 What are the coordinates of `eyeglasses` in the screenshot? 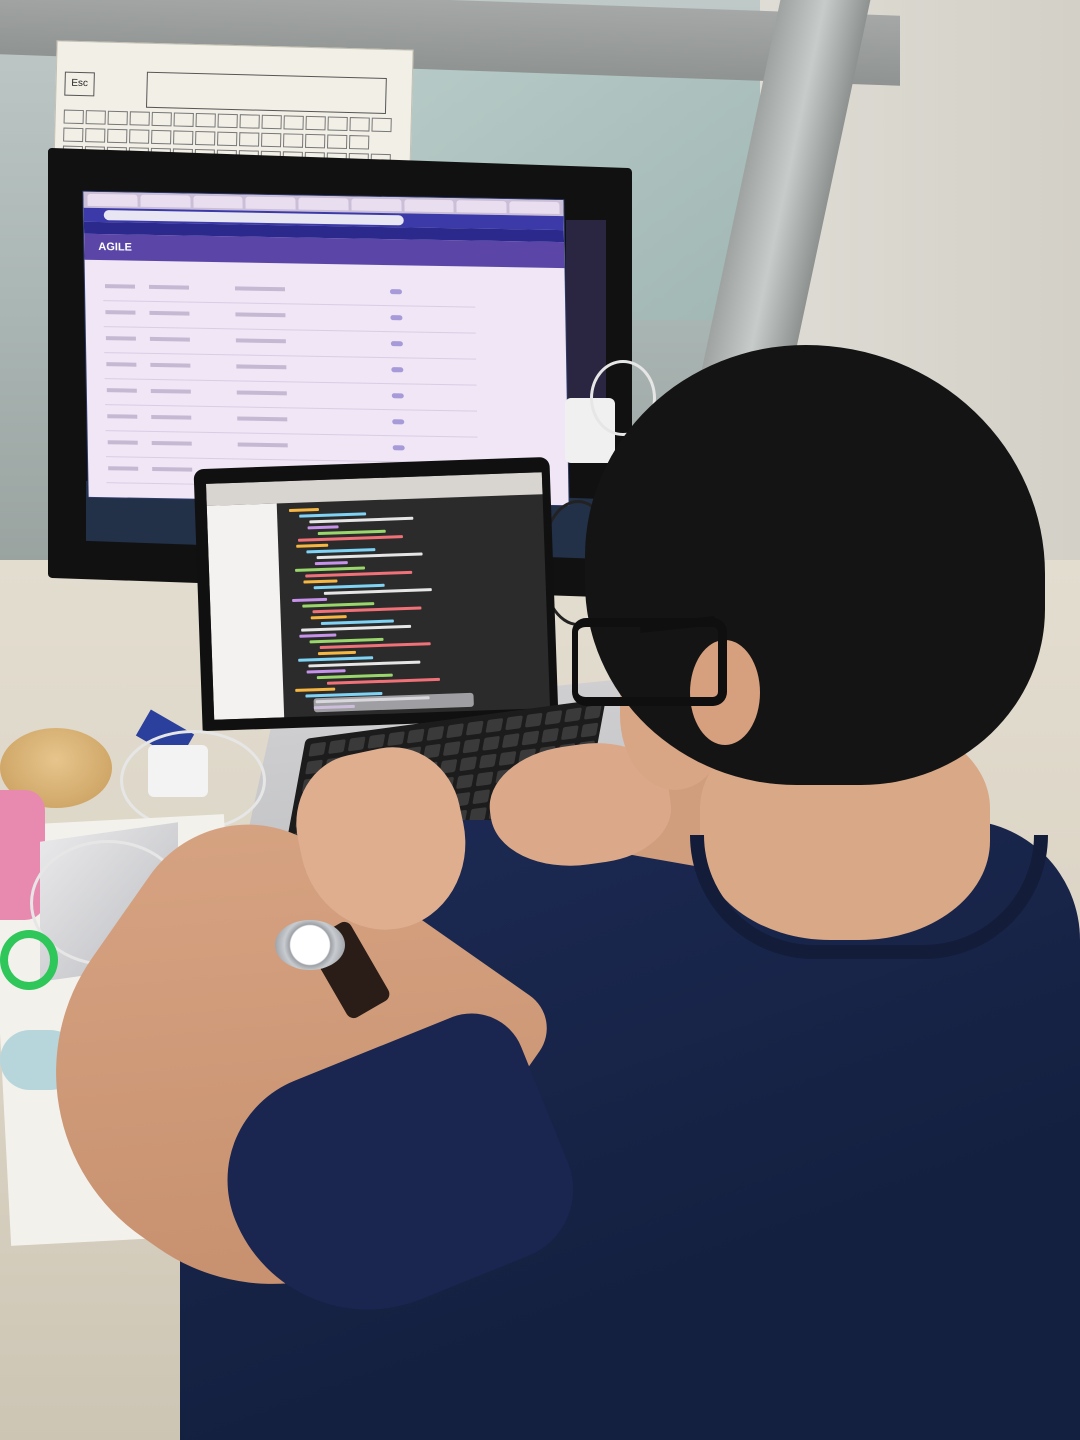 It's located at (649, 662).